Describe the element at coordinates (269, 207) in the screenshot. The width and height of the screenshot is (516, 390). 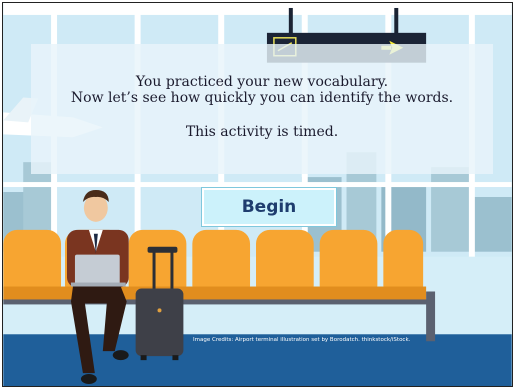
I see `begin-button: Begin` at that location.